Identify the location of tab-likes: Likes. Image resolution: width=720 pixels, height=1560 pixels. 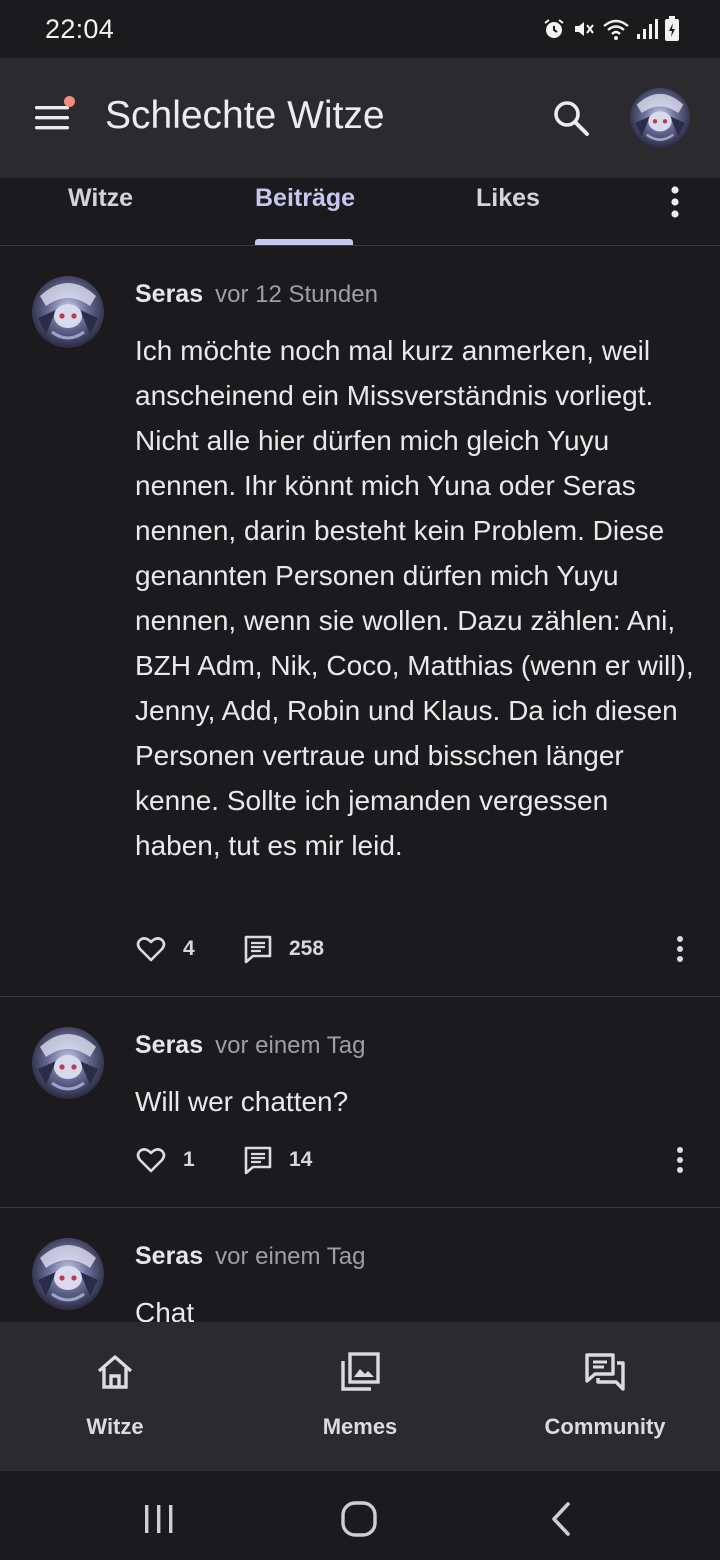
(508, 198).